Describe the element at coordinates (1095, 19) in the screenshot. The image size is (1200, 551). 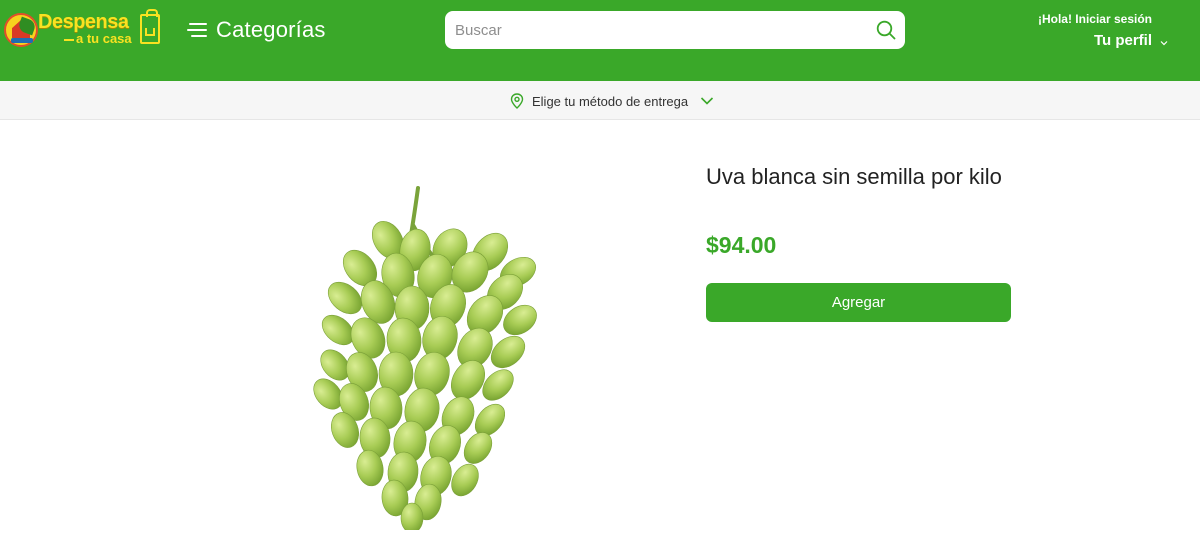
I see `login-link: ¡Hola! Iniciar sesión` at that location.